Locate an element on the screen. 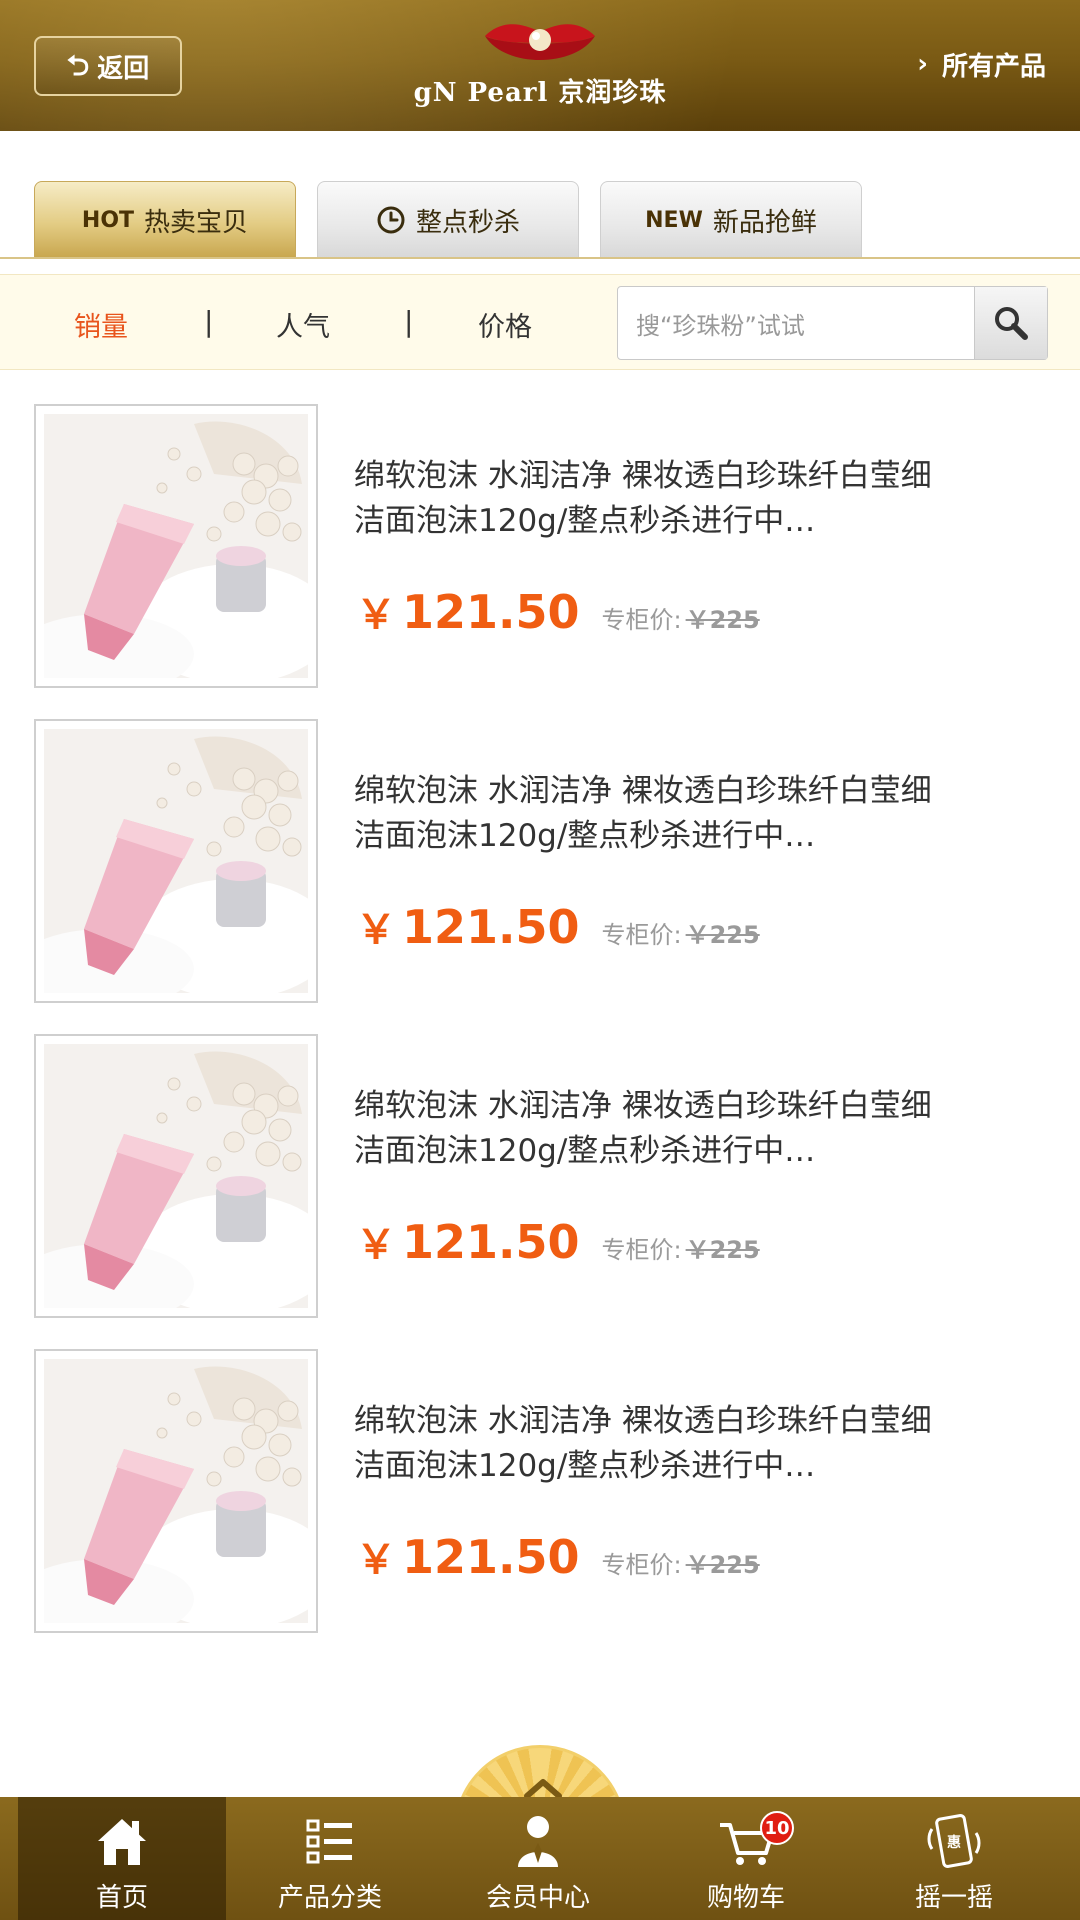  nav-shake: 惠 摇一摇 is located at coordinates (954, 1858).